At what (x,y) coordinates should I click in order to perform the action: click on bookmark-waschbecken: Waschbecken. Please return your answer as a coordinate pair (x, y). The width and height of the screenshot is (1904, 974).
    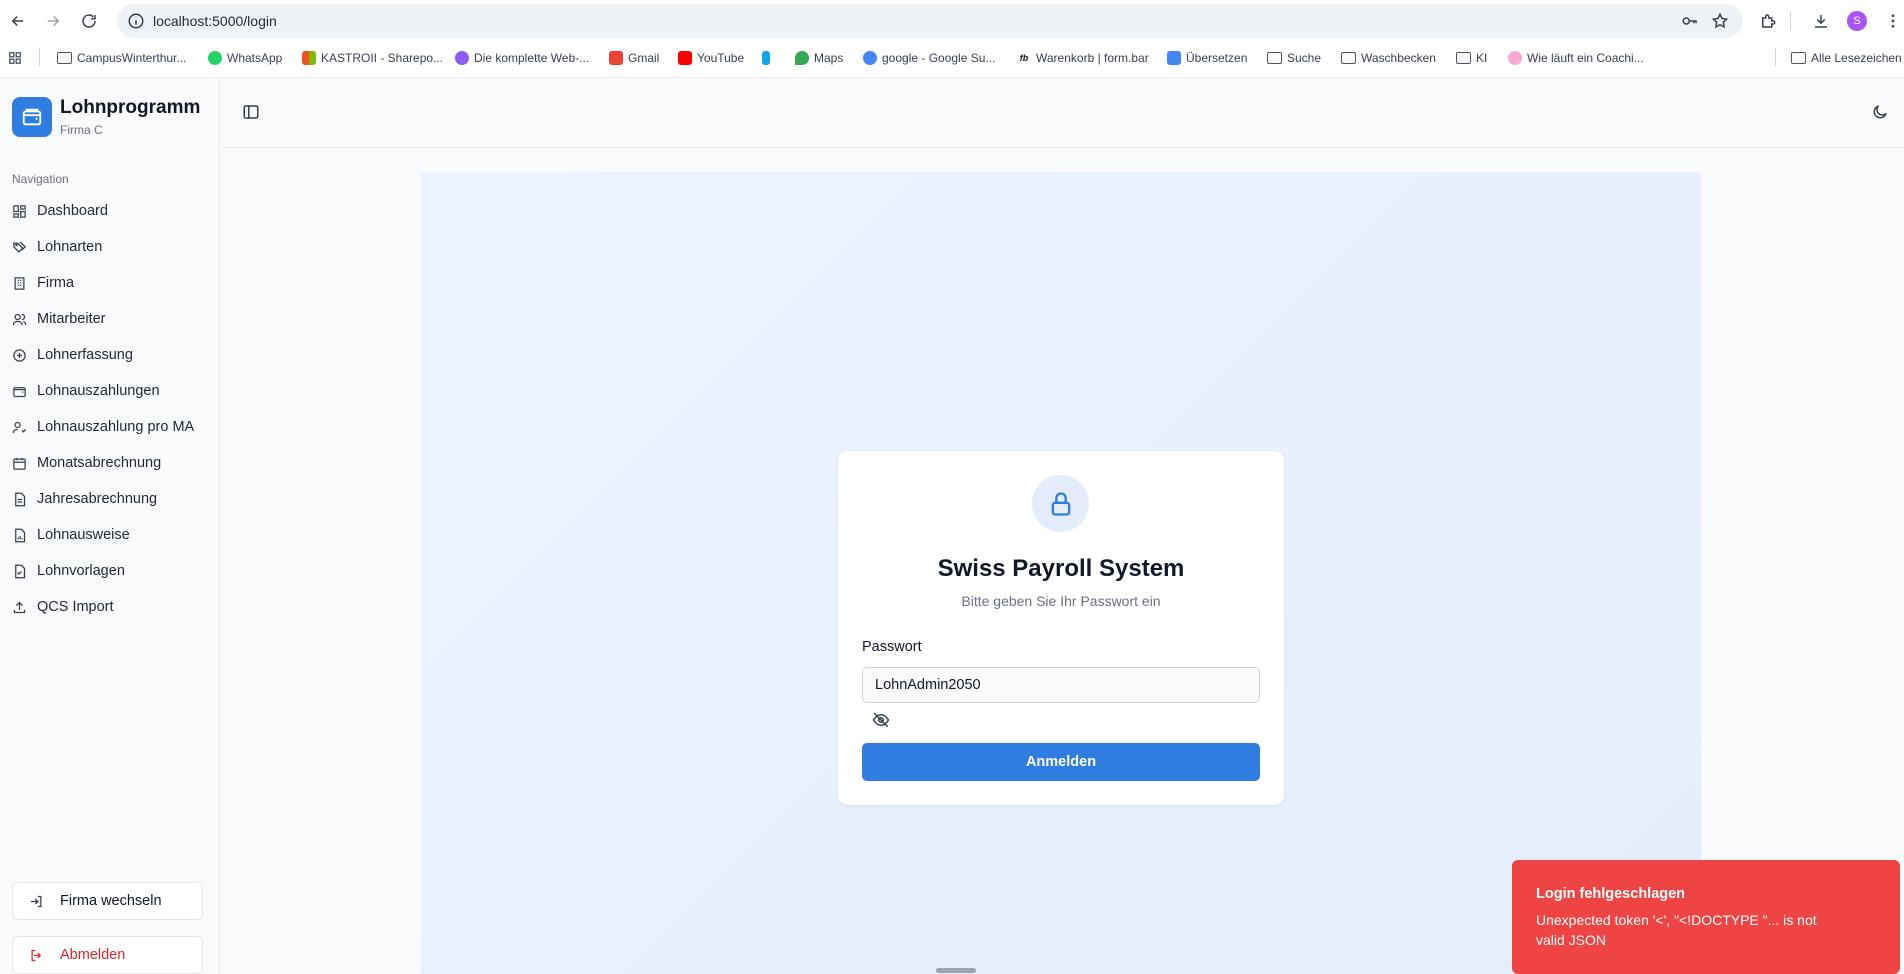
    Looking at the image, I should click on (1388, 58).